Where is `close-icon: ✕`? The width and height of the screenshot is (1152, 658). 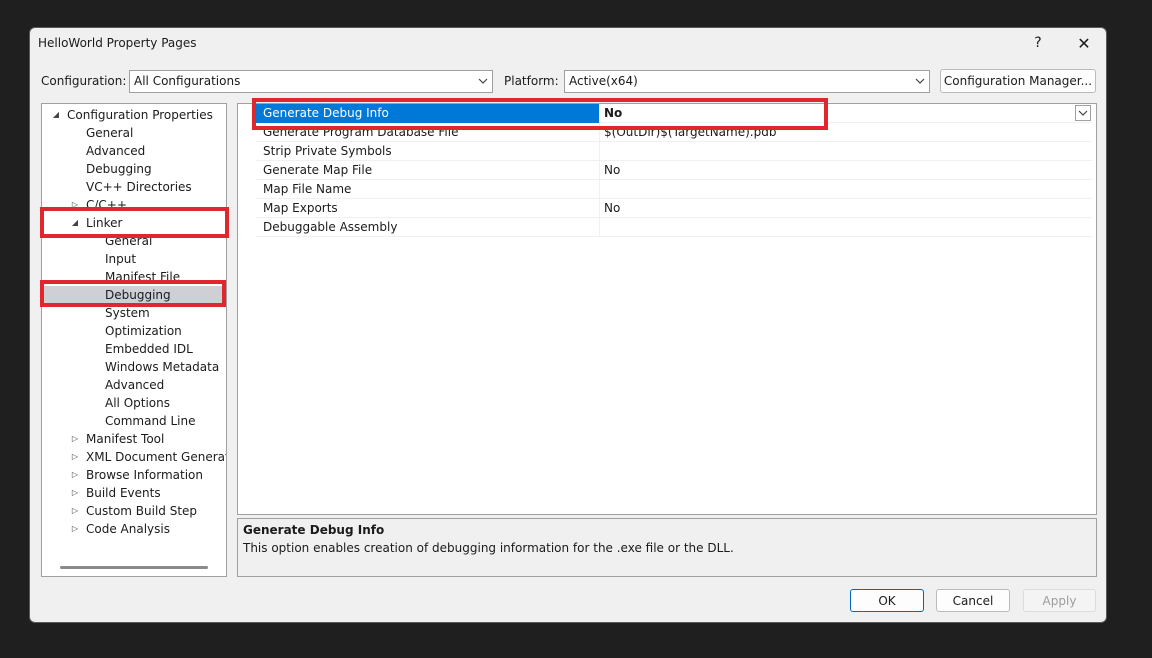 close-icon: ✕ is located at coordinates (1084, 43).